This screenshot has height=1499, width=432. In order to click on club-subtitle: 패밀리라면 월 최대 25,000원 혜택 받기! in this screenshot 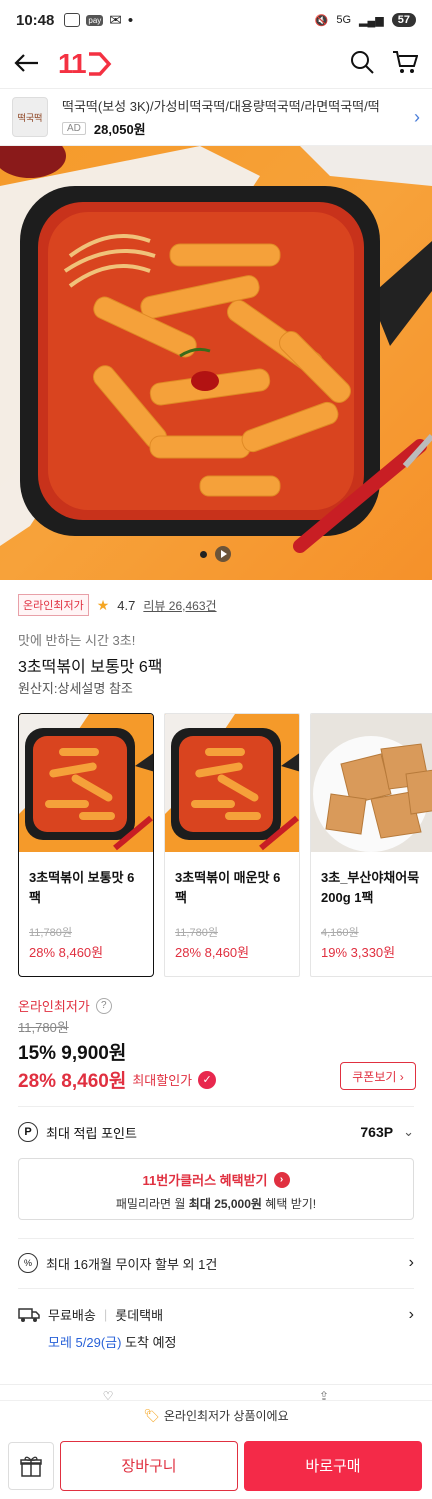, I will do `click(216, 1203)`.